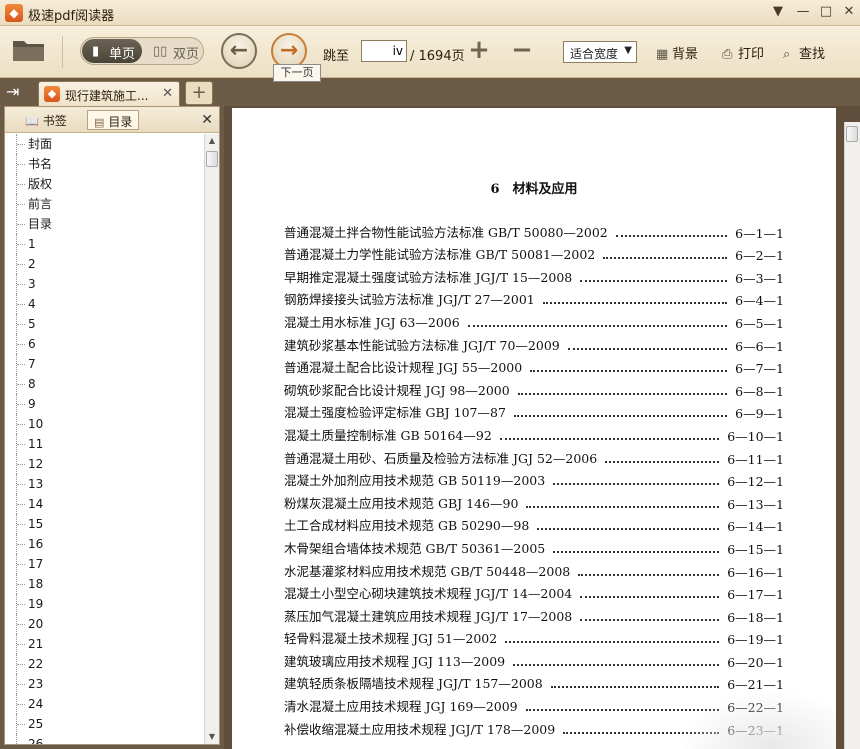 The width and height of the screenshot is (860, 749). I want to click on sidebar-toc-item: 15, so click(105, 524).